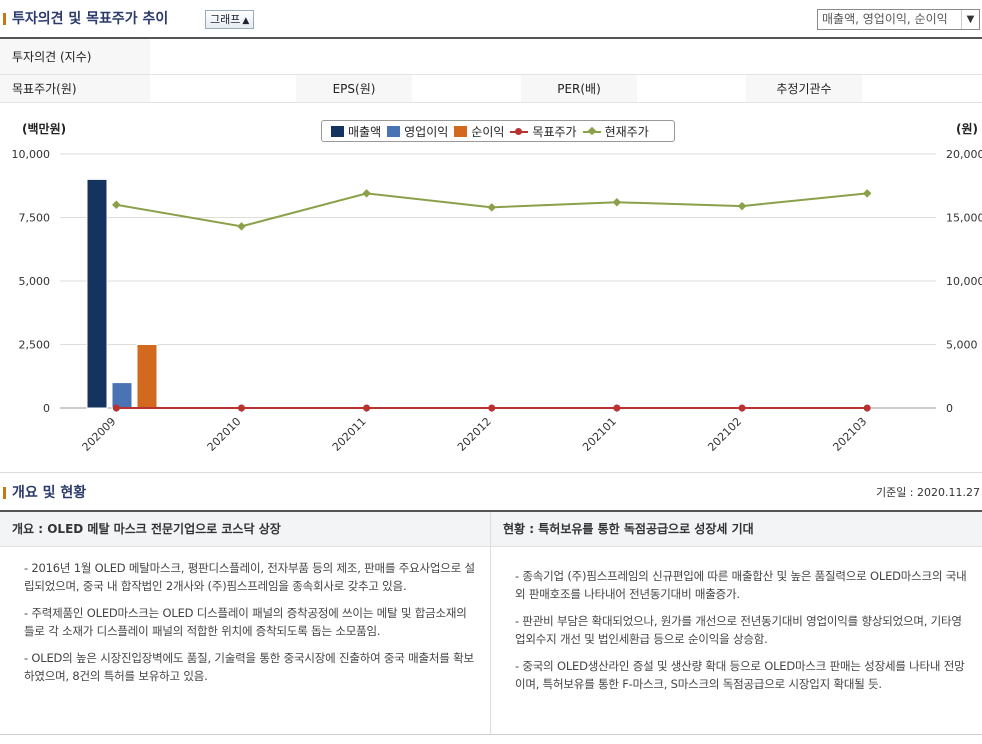  I want to click on x-tick-label: 202101, so click(599, 434).